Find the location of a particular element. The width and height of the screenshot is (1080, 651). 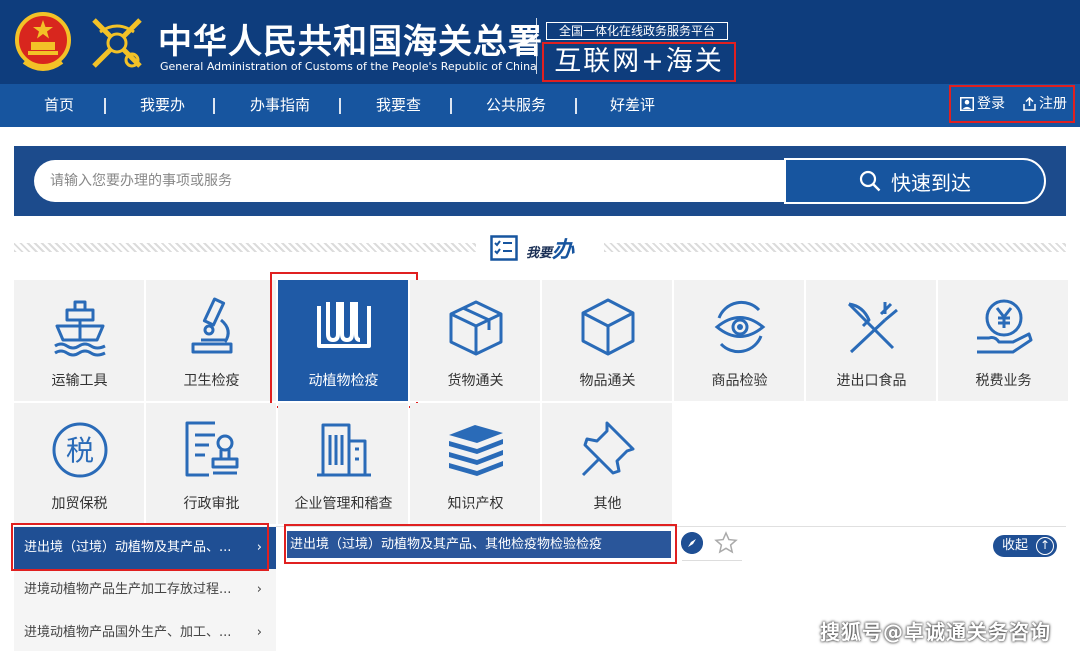

section-title: 我要办 is located at coordinates (550, 248).